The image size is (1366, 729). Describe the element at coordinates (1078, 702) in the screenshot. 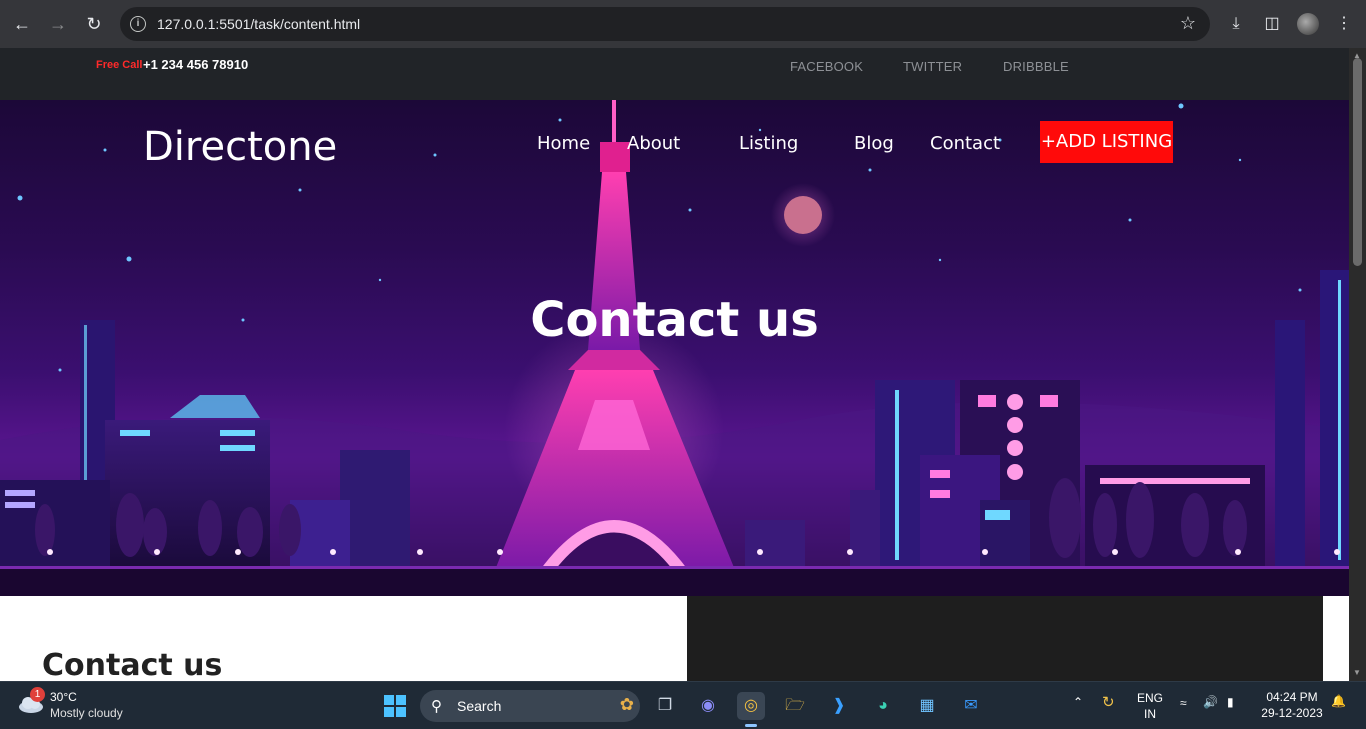

I see `tray-overflow-chevron-icon: ⌃` at that location.